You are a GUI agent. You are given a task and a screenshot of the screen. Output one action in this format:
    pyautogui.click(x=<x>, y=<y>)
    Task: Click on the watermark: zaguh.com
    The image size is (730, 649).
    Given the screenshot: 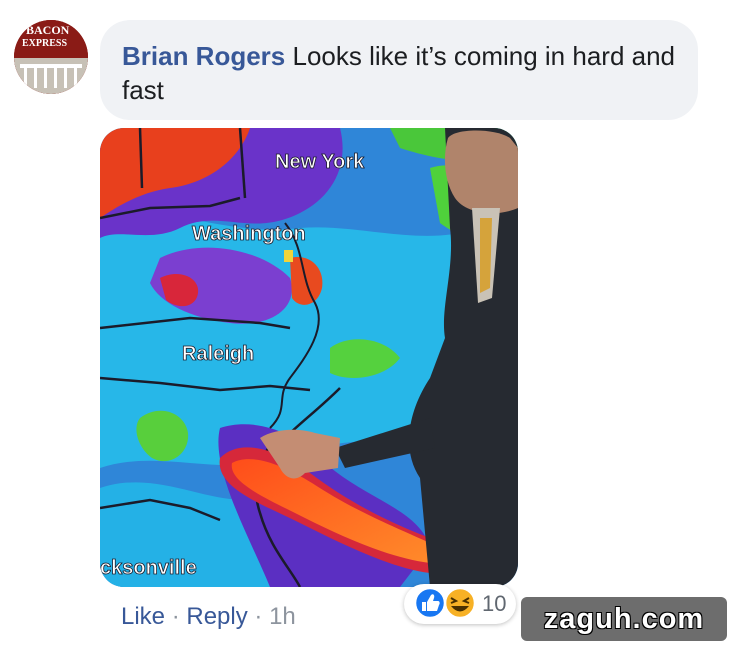 What is the action you would take?
    pyautogui.click(x=624, y=619)
    